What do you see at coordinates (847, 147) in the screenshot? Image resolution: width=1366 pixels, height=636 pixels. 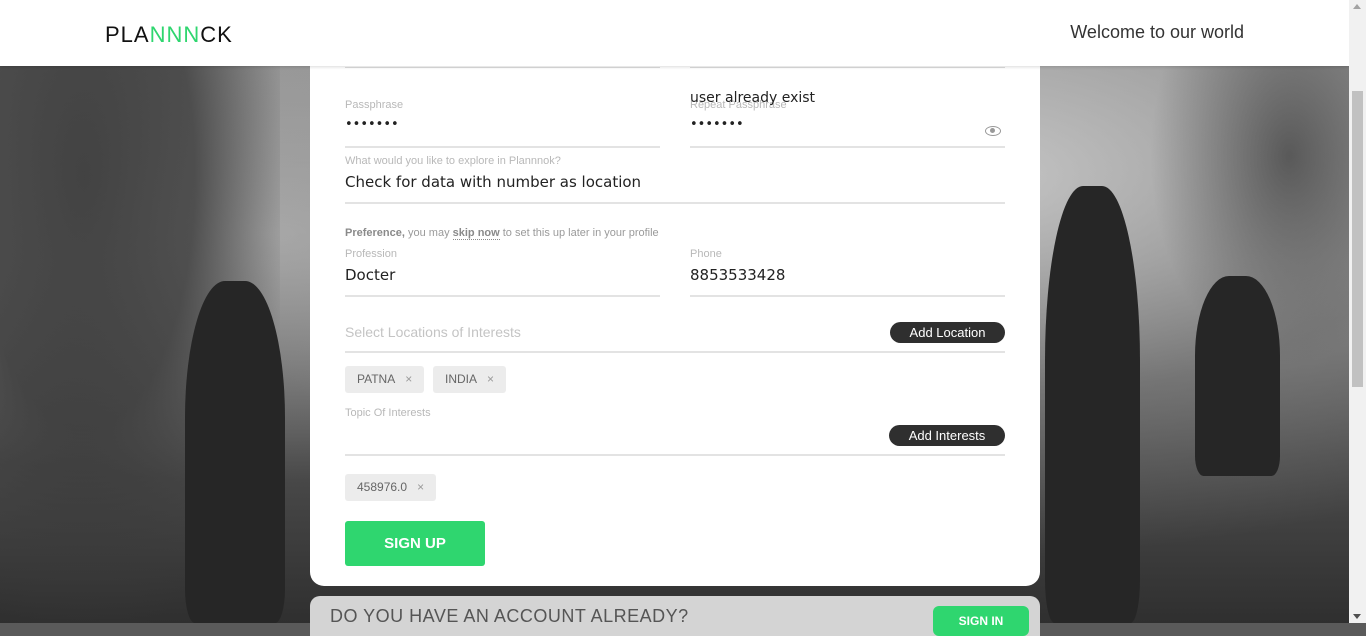 I see `repeat-passphrase-underline` at bounding box center [847, 147].